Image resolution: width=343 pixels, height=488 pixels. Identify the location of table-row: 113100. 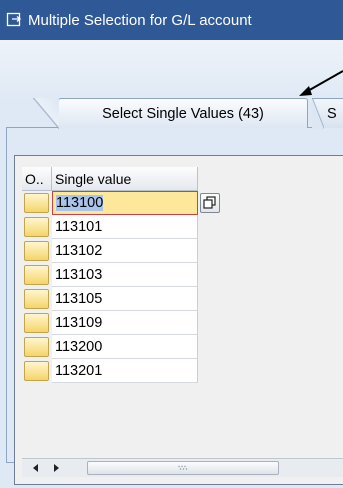
(121, 203).